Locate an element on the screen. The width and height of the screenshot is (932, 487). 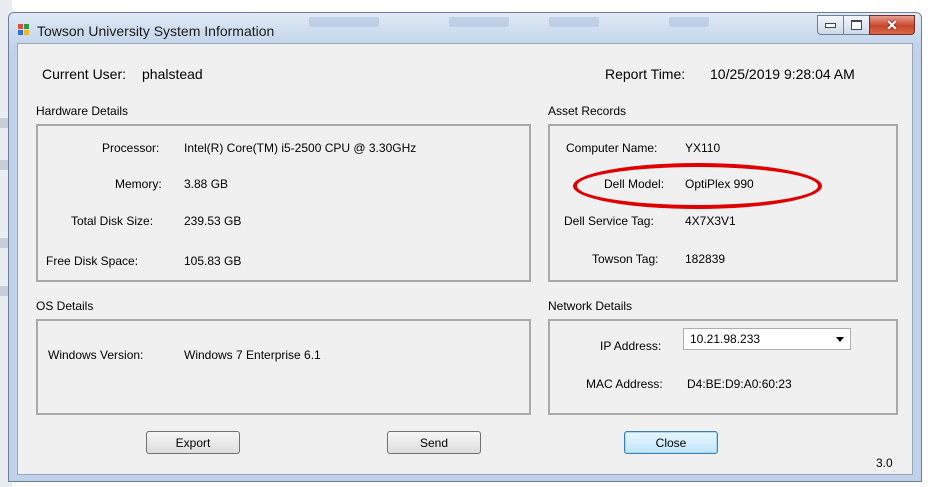
current-user-value: phalstead is located at coordinates (172, 74).